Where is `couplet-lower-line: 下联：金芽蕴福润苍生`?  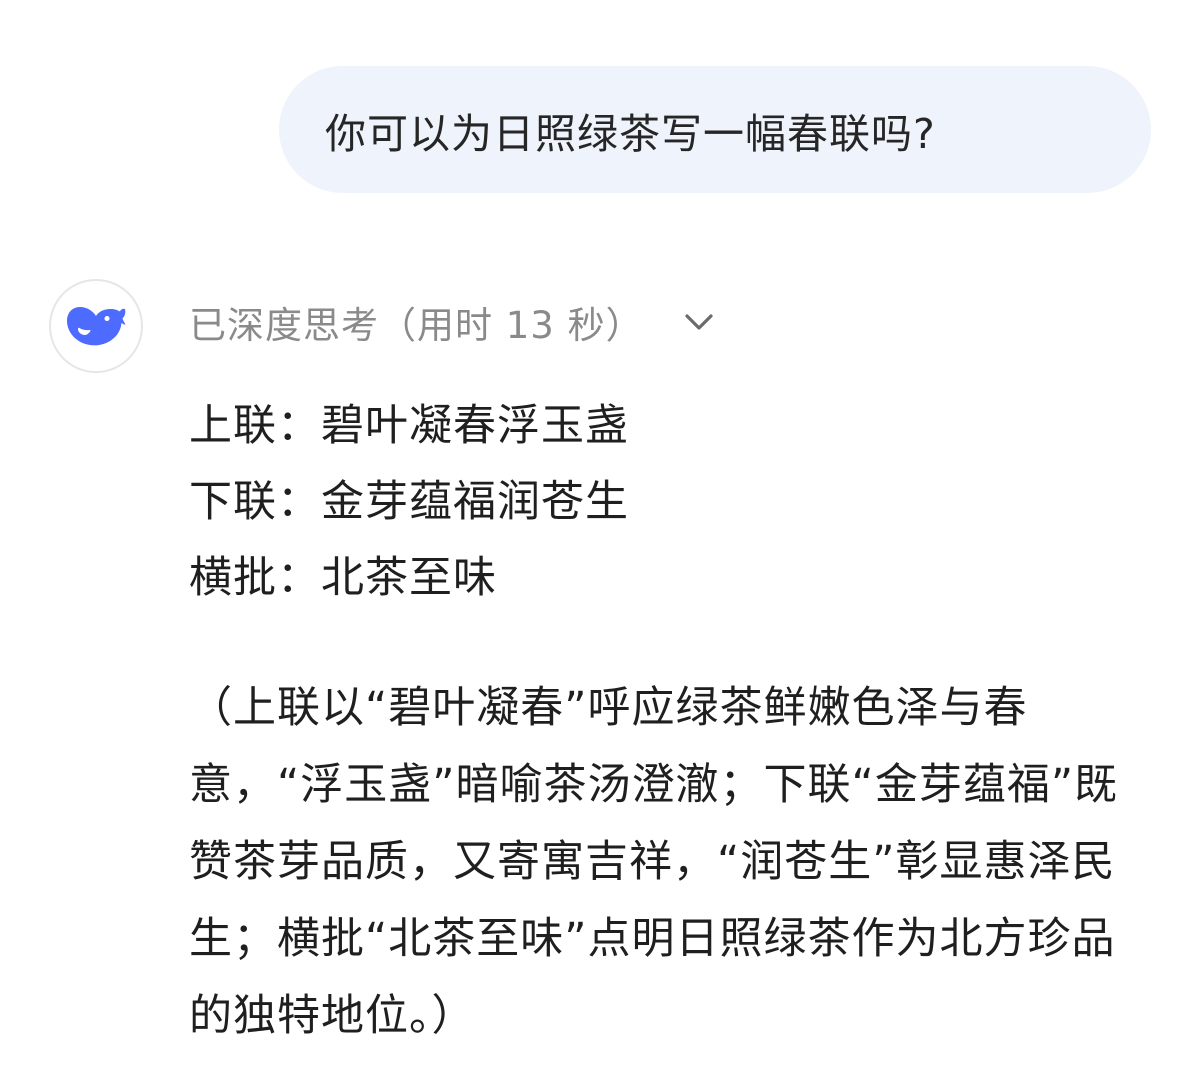
couplet-lower-line: 下联：金芽蕴福润苍生 is located at coordinates (409, 502).